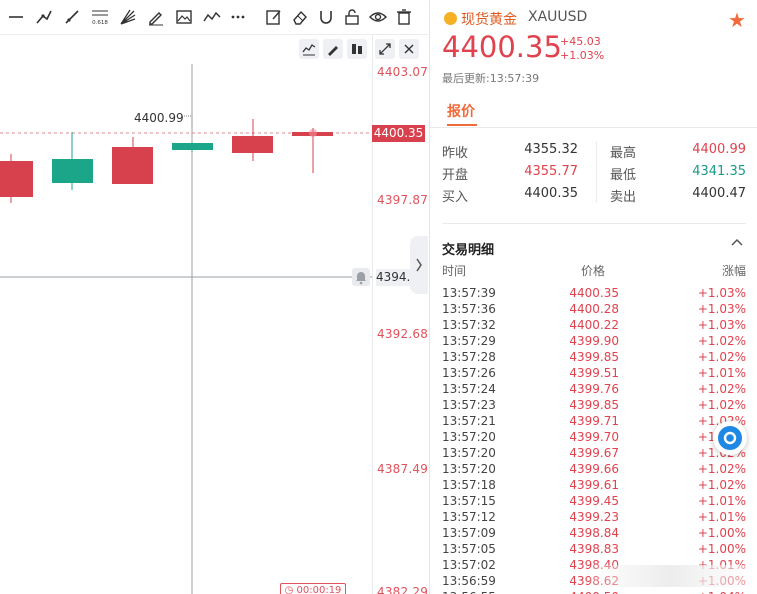 Image resolution: width=757 pixels, height=594 pixels. What do you see at coordinates (404, 17) in the screenshot?
I see `trash-icon` at bounding box center [404, 17].